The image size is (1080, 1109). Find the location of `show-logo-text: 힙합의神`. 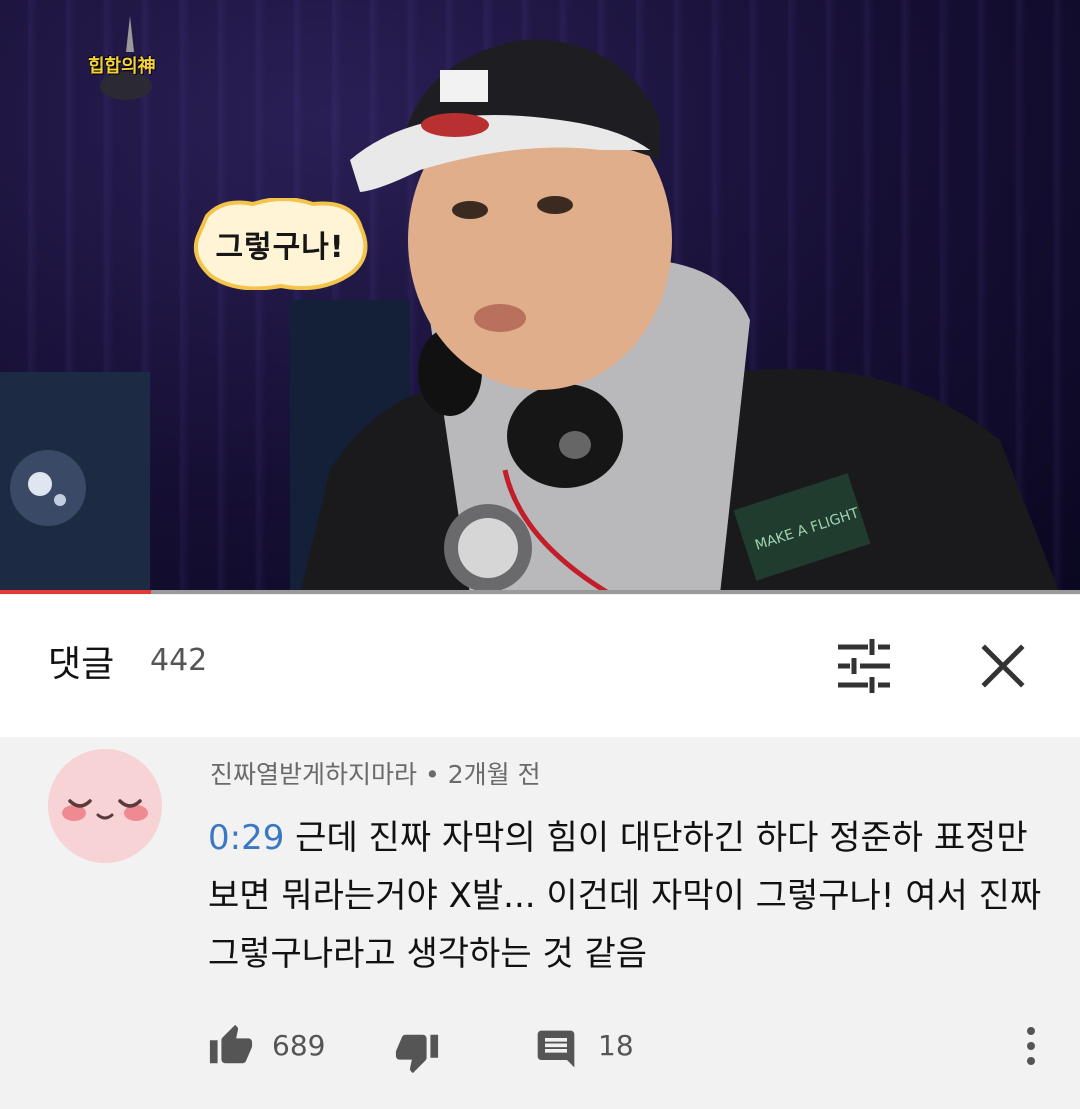

show-logo-text: 힙합의神 is located at coordinates (122, 66).